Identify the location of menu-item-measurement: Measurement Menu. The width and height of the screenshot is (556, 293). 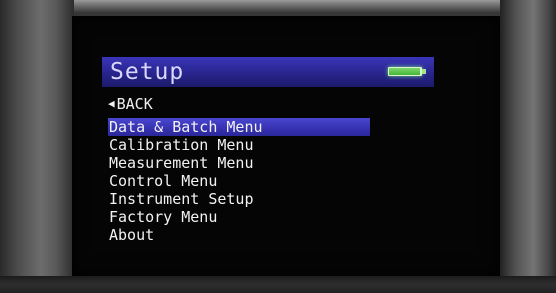
(239, 163).